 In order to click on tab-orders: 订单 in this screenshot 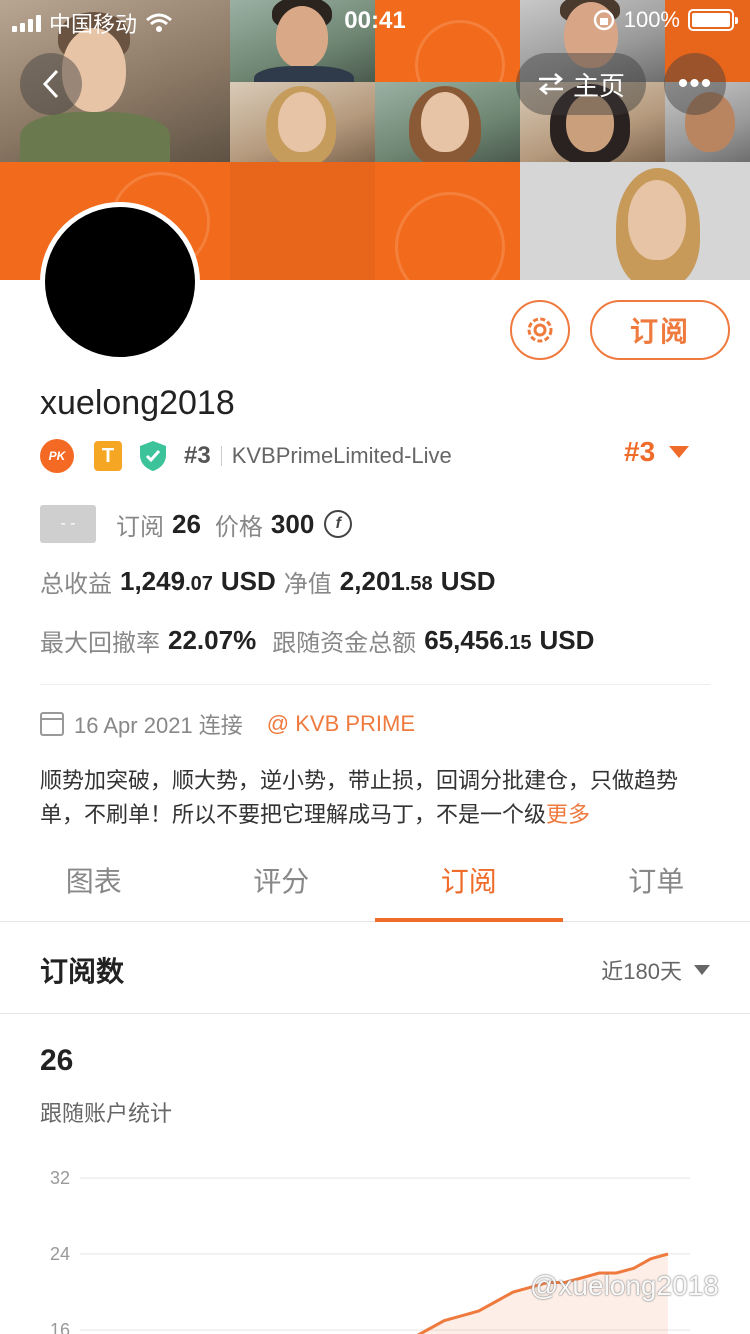, I will do `click(656, 880)`.